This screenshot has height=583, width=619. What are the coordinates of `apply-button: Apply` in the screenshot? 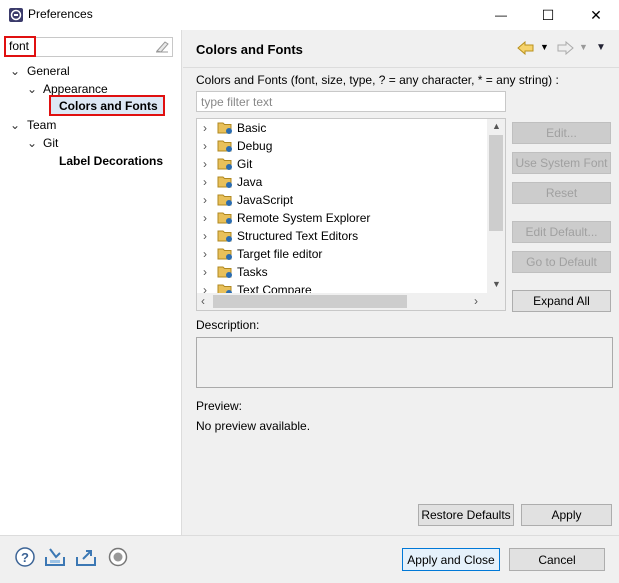 It's located at (566, 515).